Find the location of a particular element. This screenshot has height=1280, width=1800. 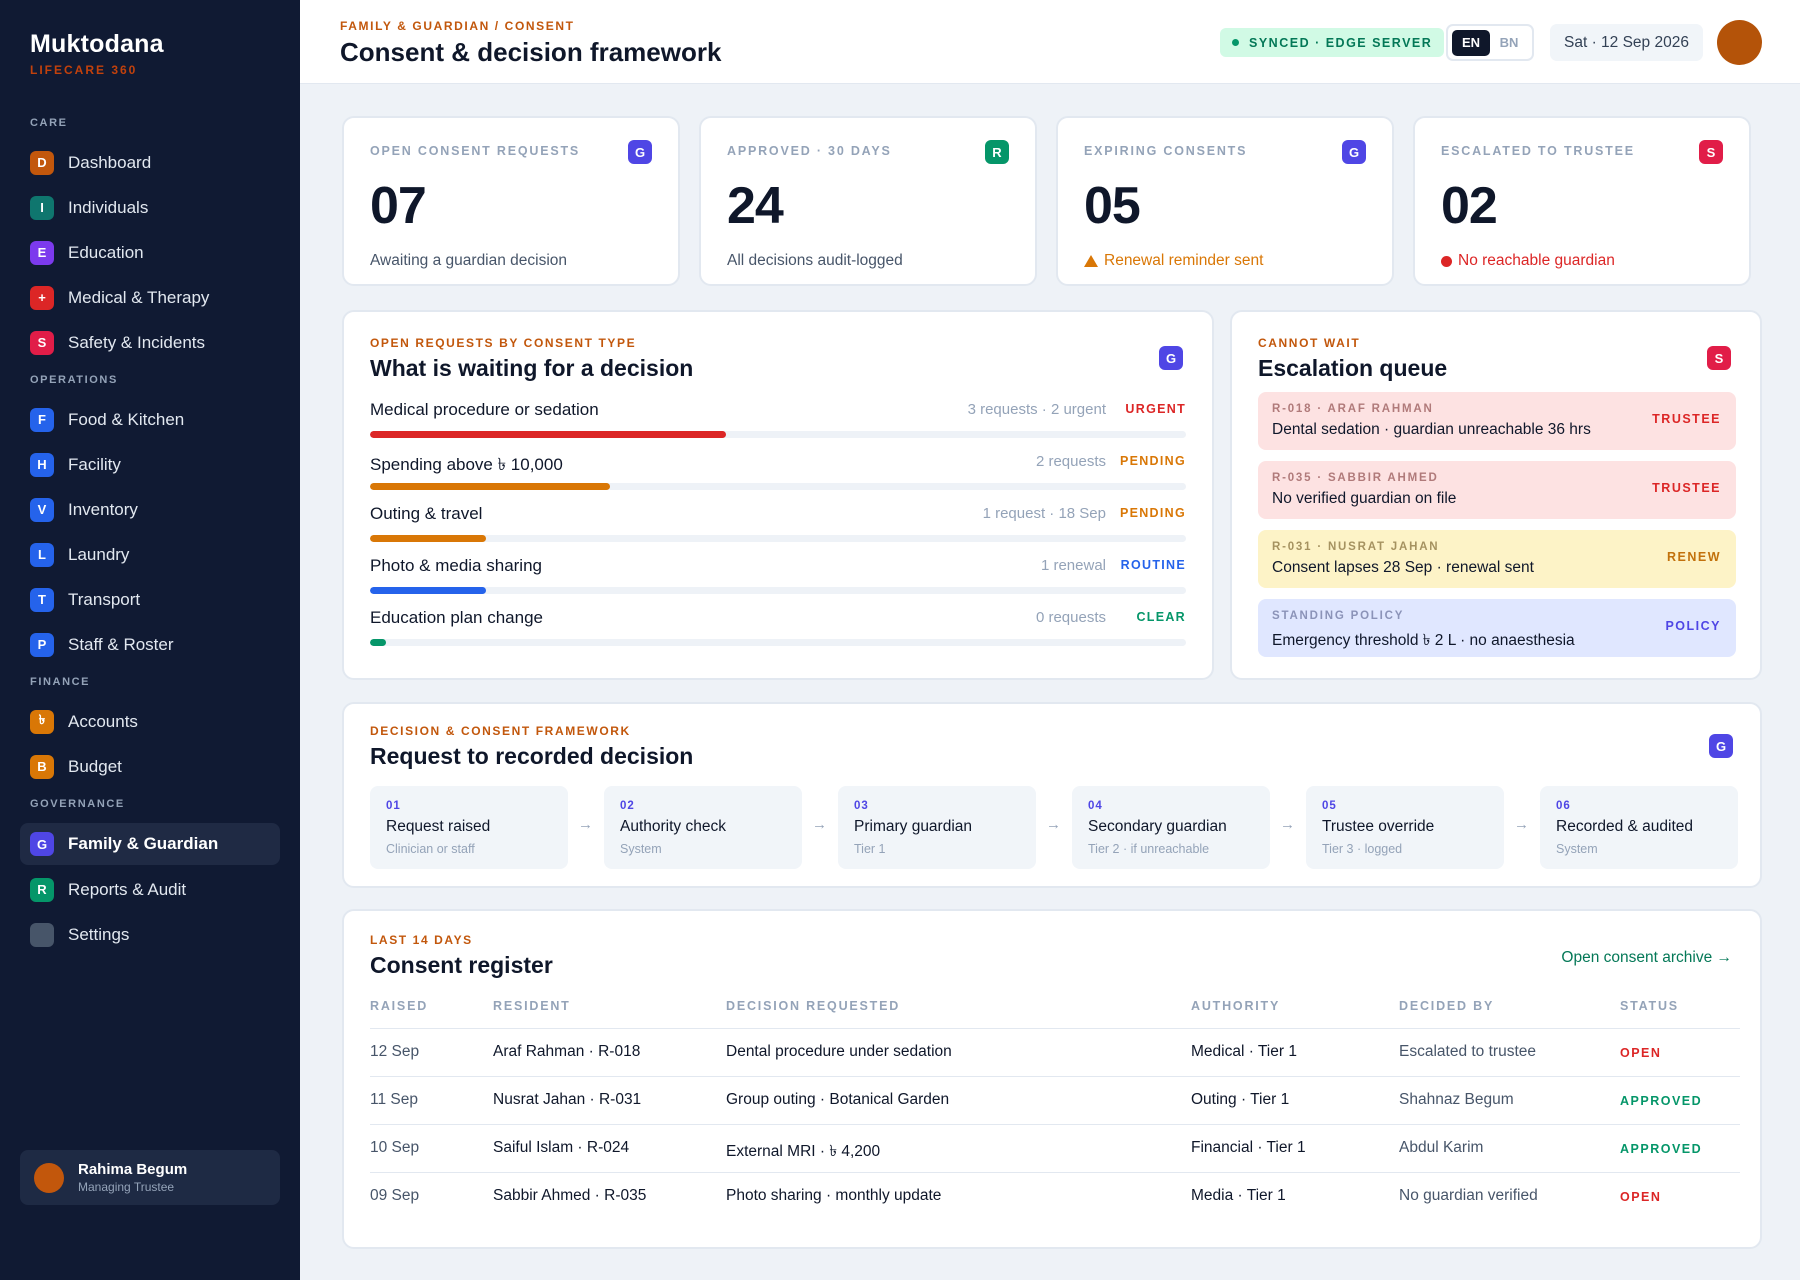

request-type-row: Spending above ৳ 10,000 2 requests PENDING is located at coordinates (778, 472).